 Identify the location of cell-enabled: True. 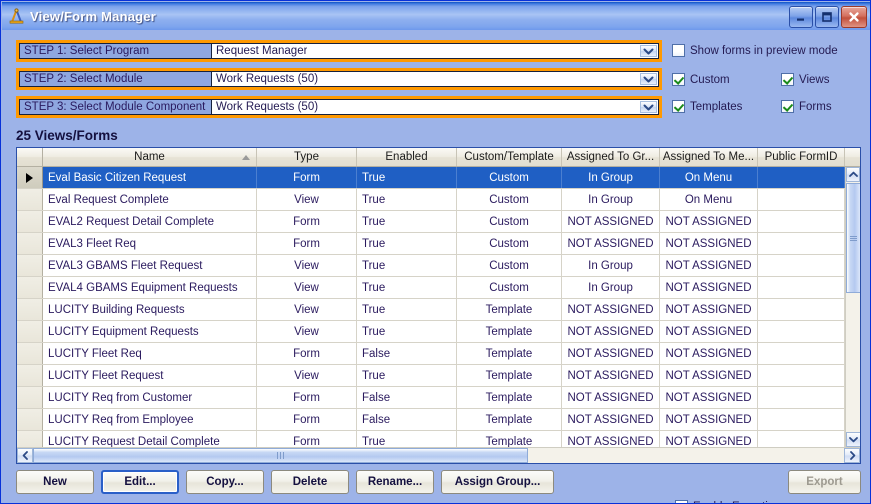
(407, 177).